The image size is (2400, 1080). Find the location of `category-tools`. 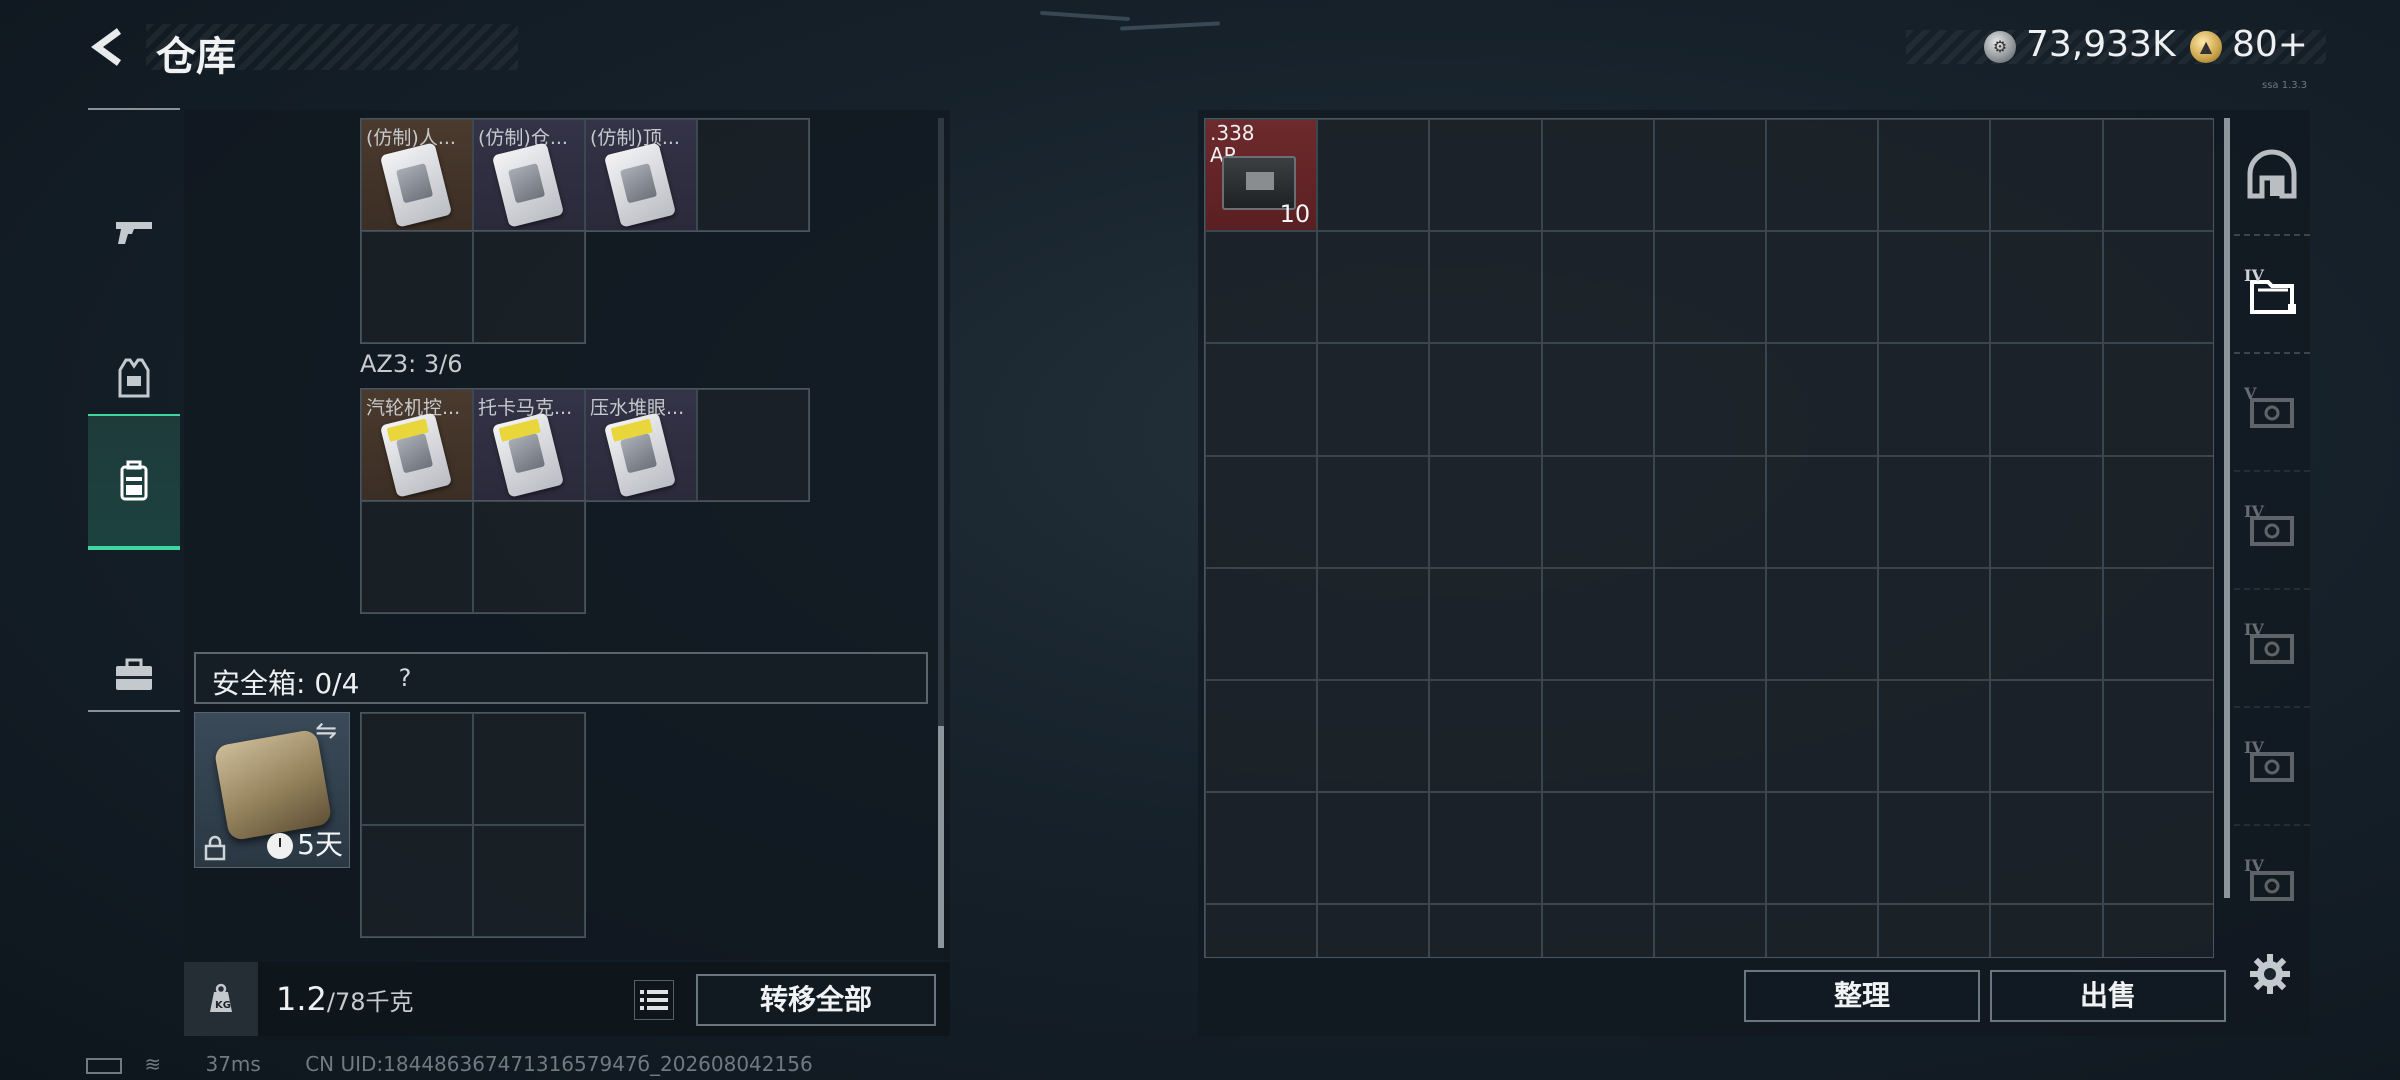

category-tools is located at coordinates (134, 674).